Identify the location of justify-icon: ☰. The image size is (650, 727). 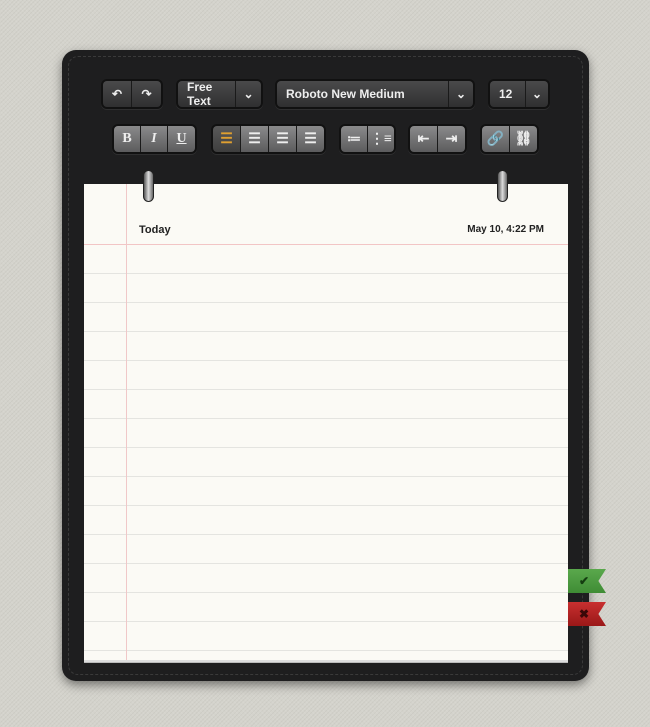
(310, 139).